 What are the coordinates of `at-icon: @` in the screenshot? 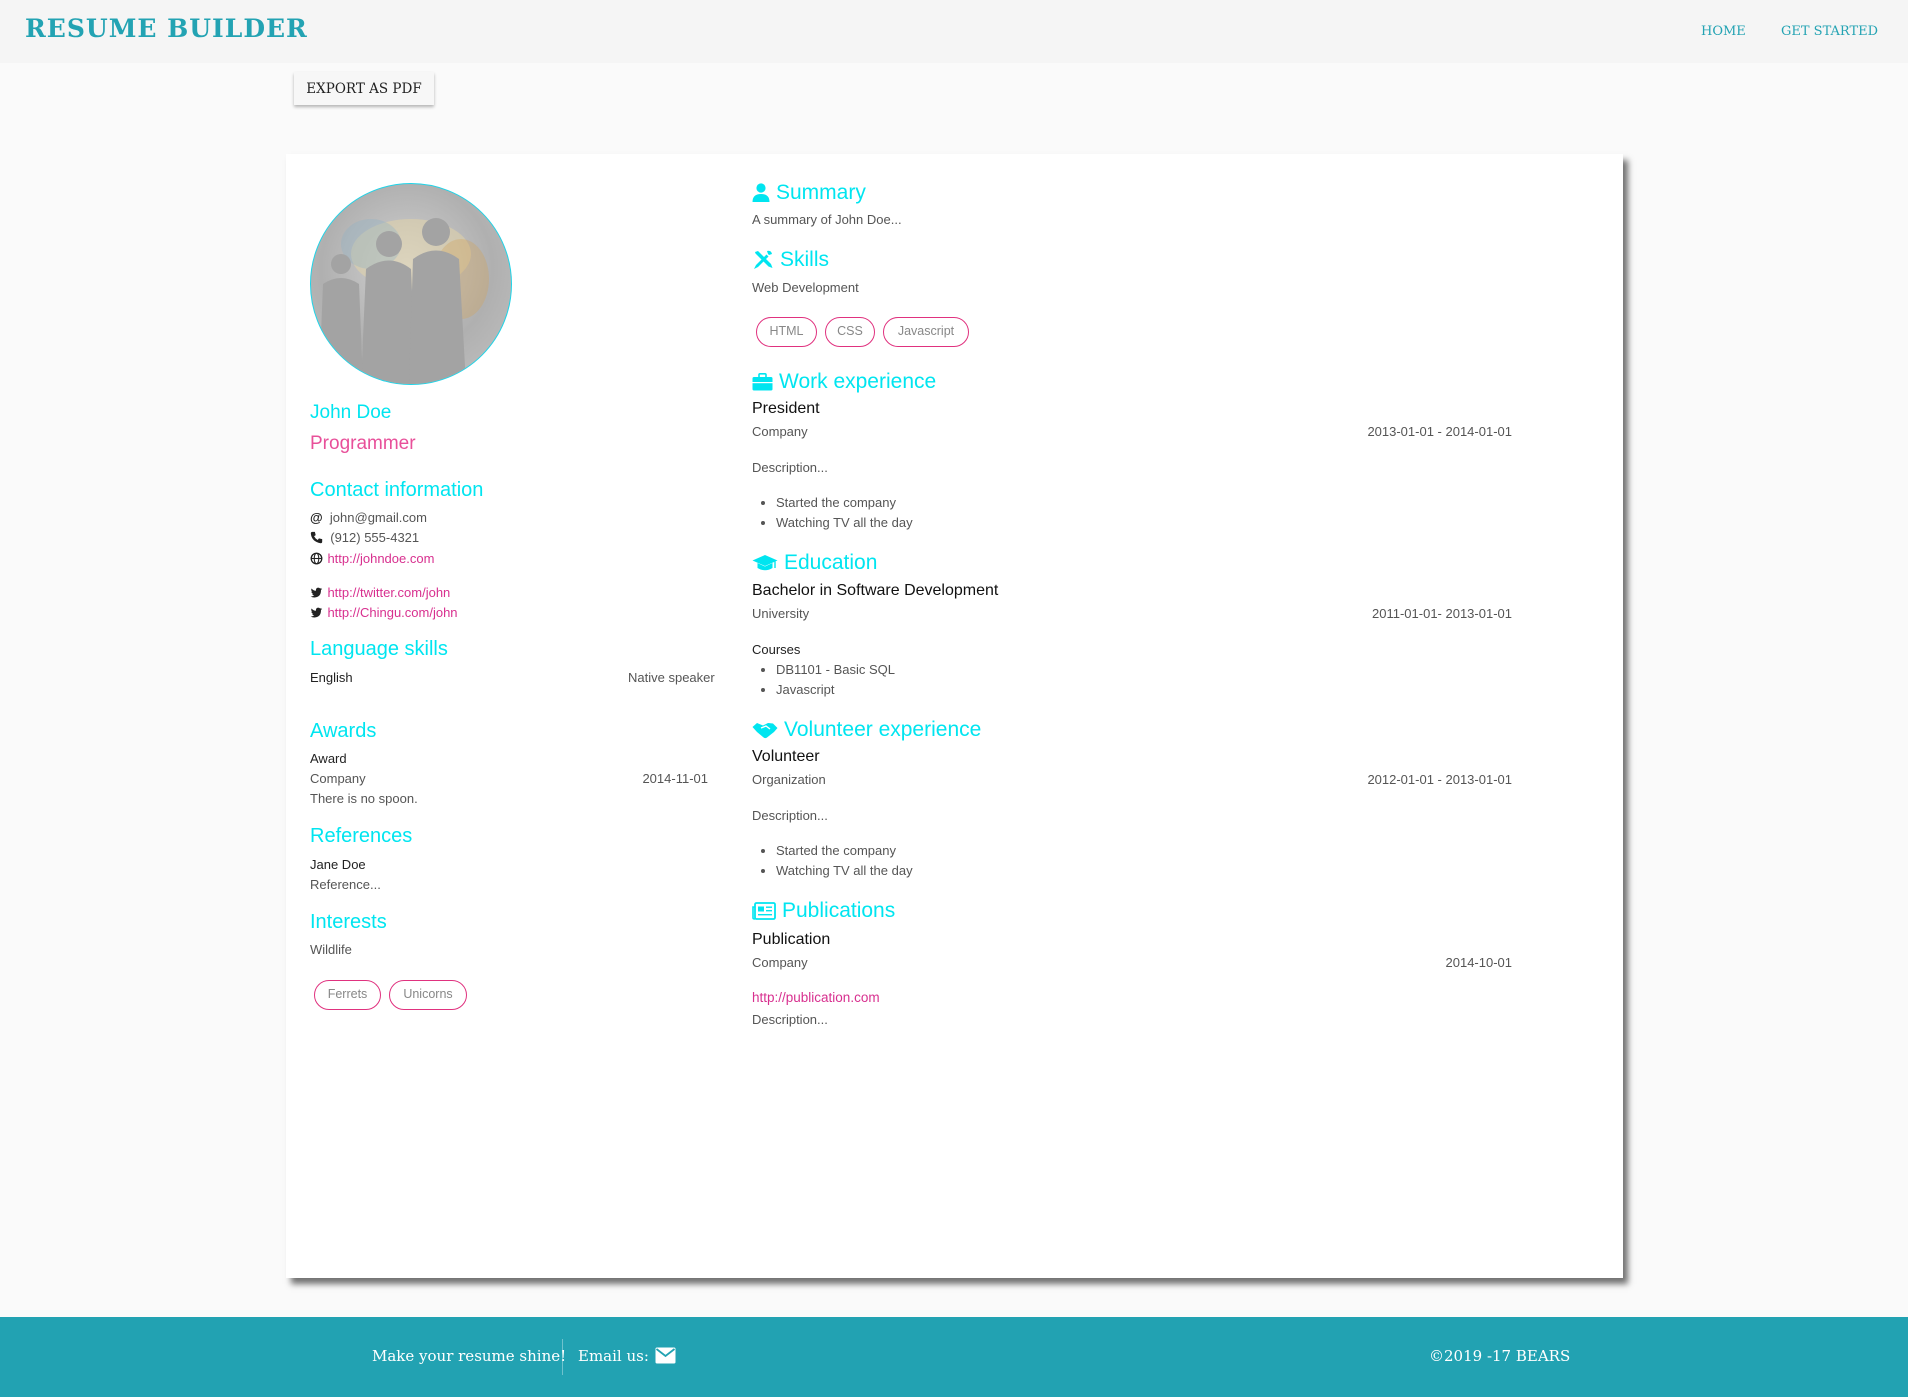 It's located at (316, 517).